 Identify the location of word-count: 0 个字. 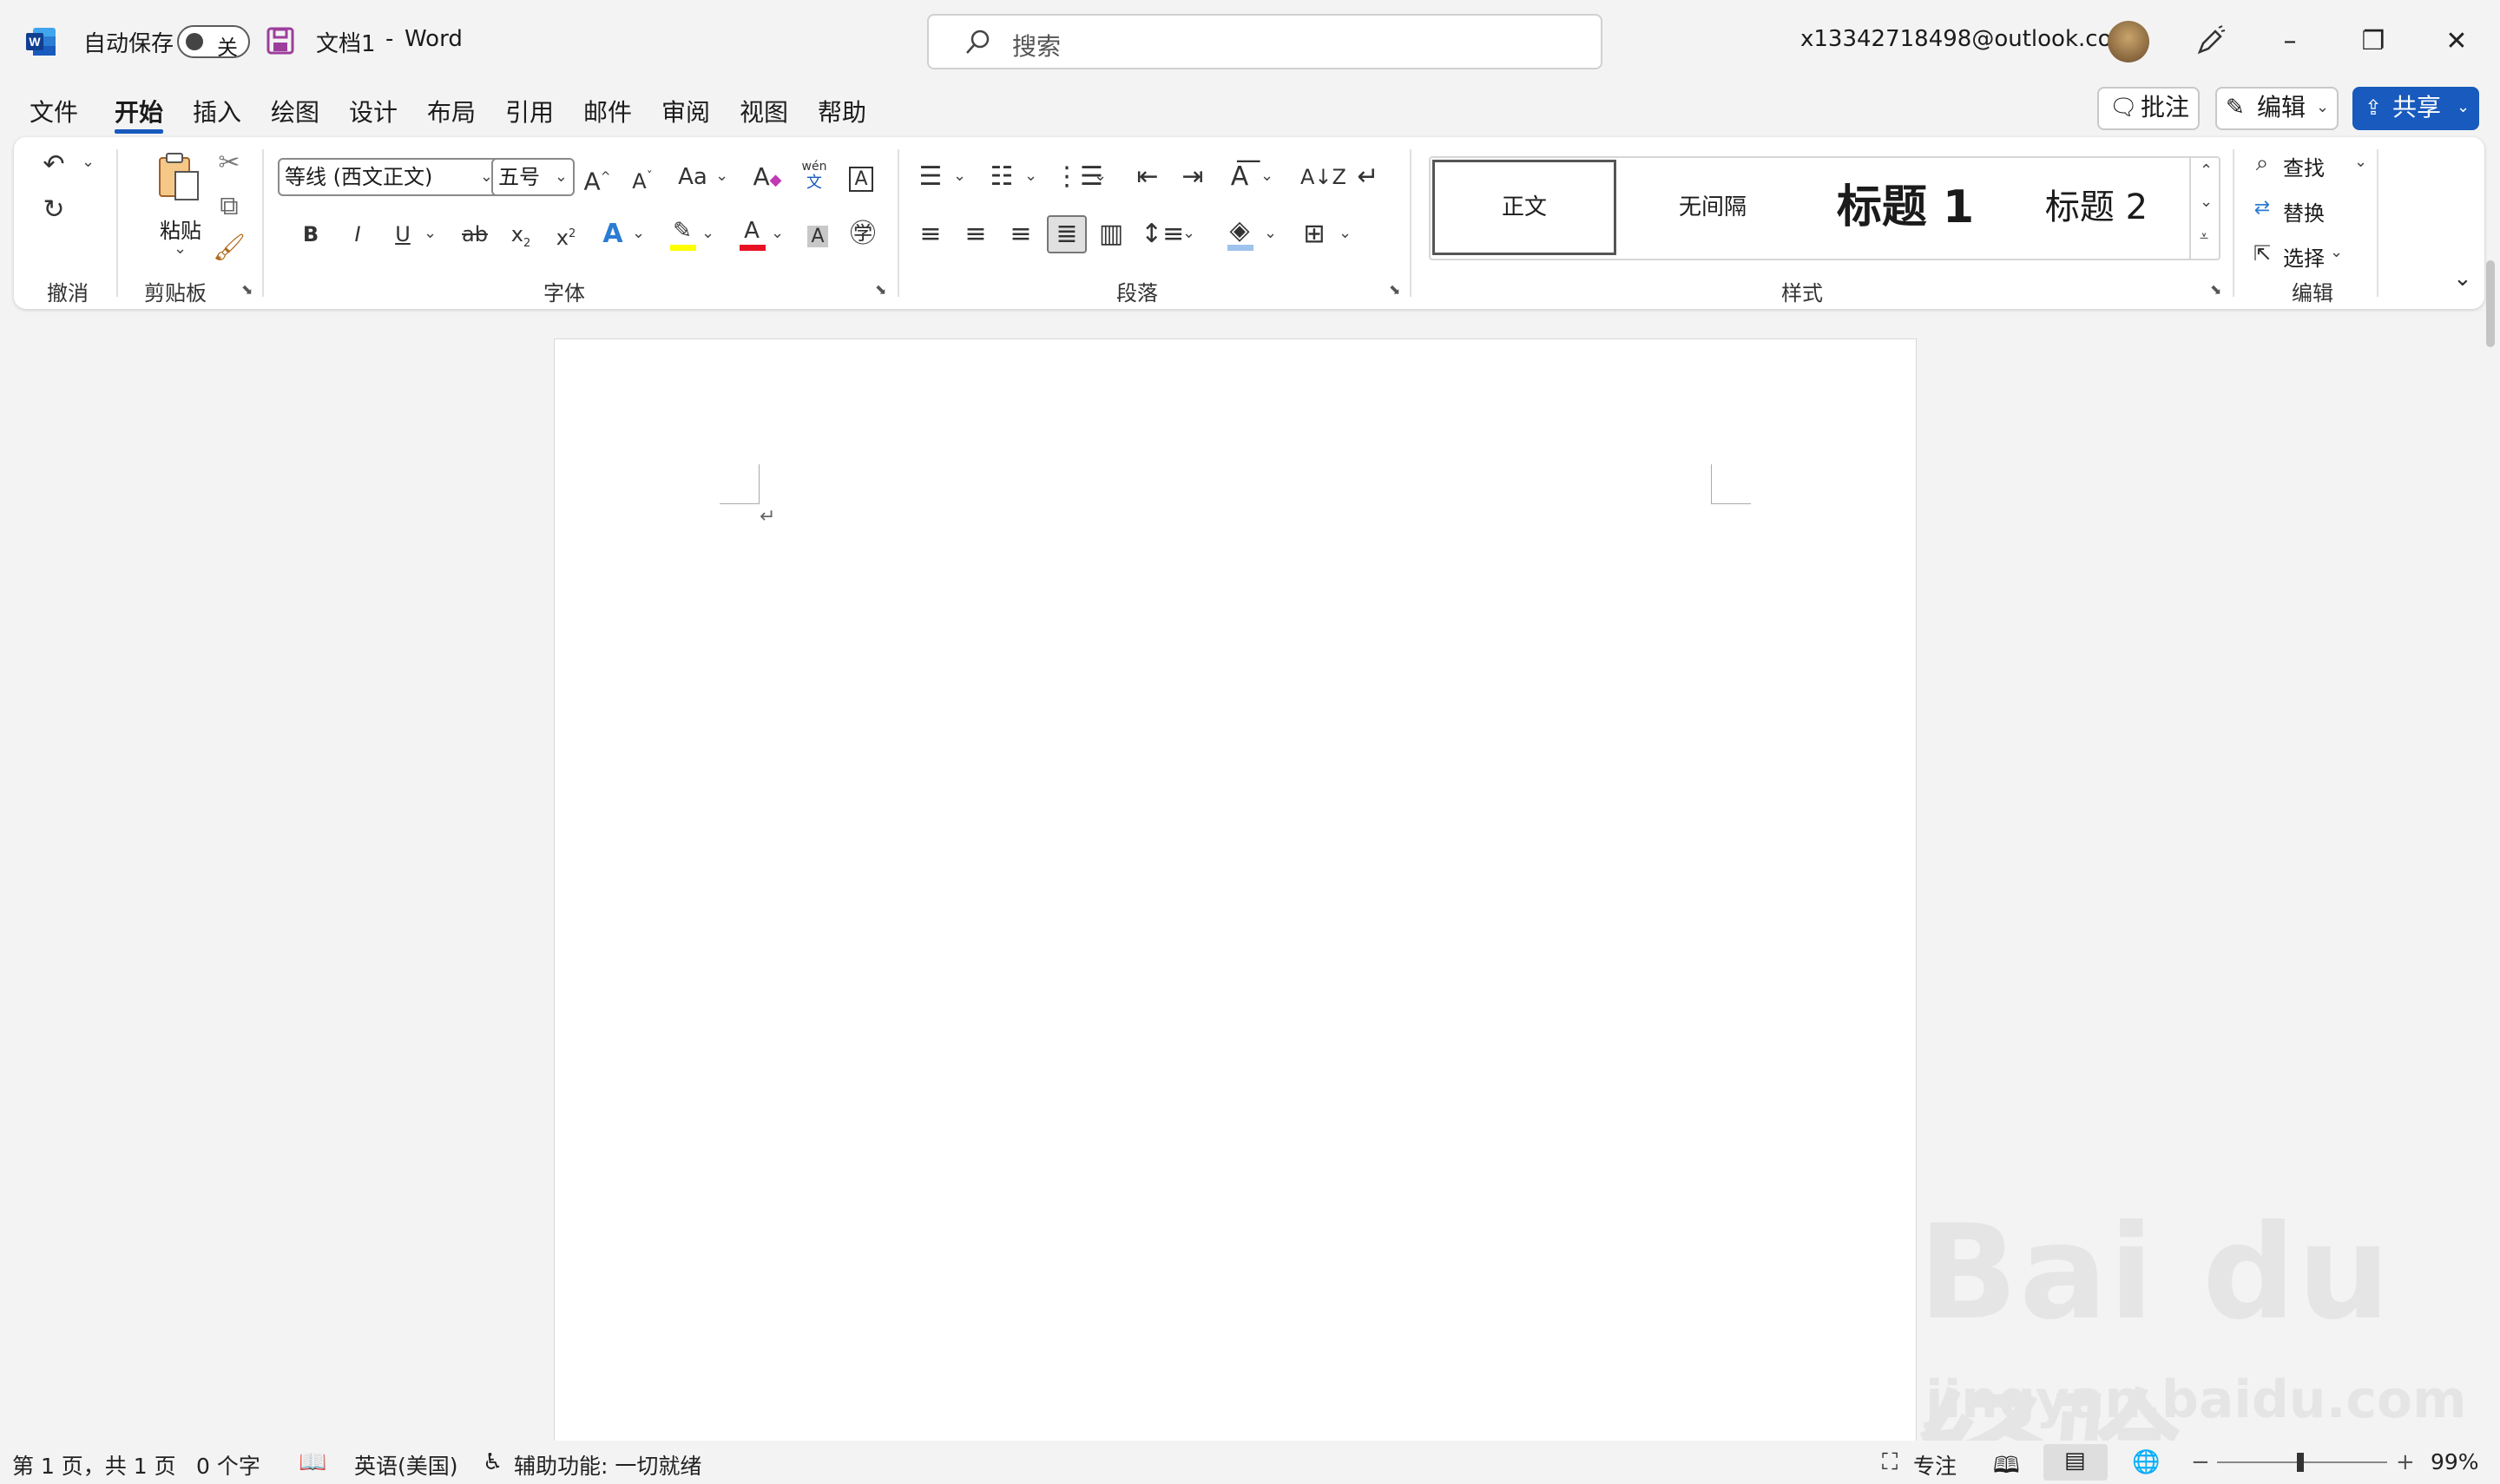
(228, 1465).